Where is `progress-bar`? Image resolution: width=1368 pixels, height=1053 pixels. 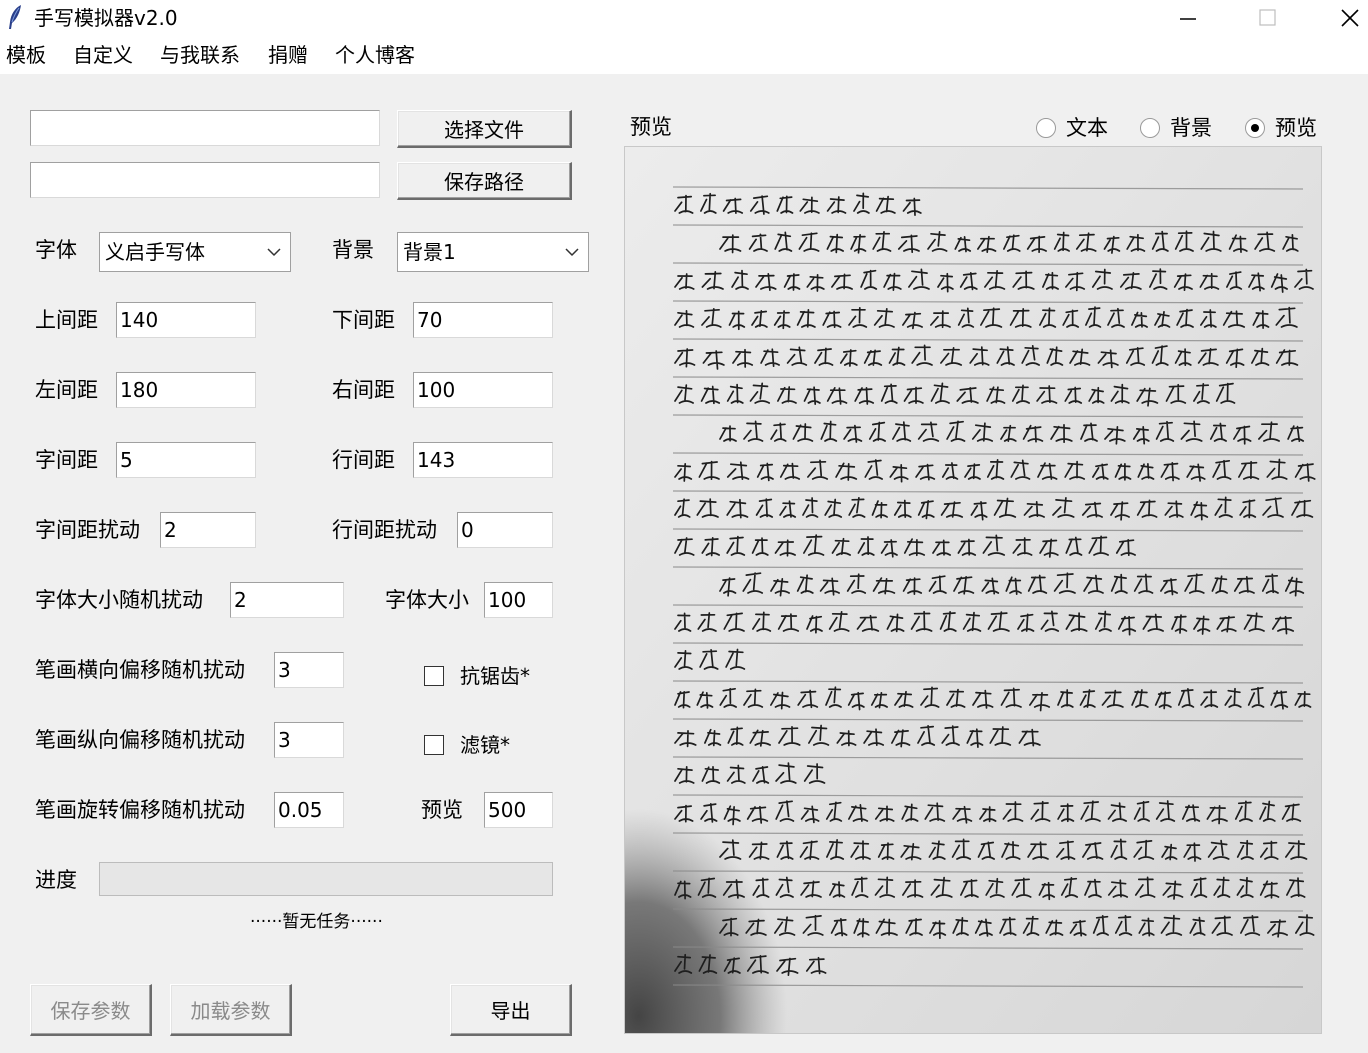
progress-bar is located at coordinates (326, 879).